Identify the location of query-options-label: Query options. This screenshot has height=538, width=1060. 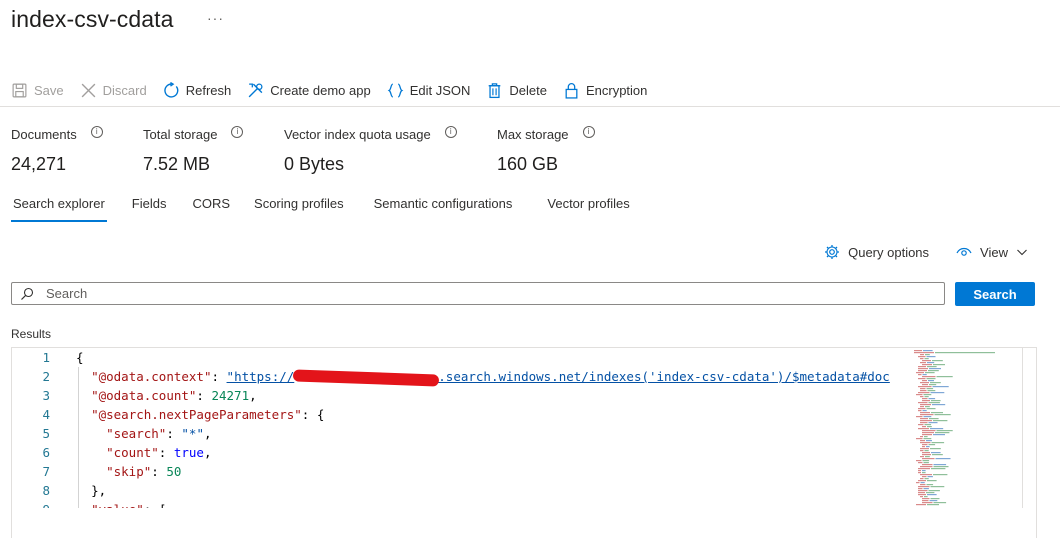
(889, 252).